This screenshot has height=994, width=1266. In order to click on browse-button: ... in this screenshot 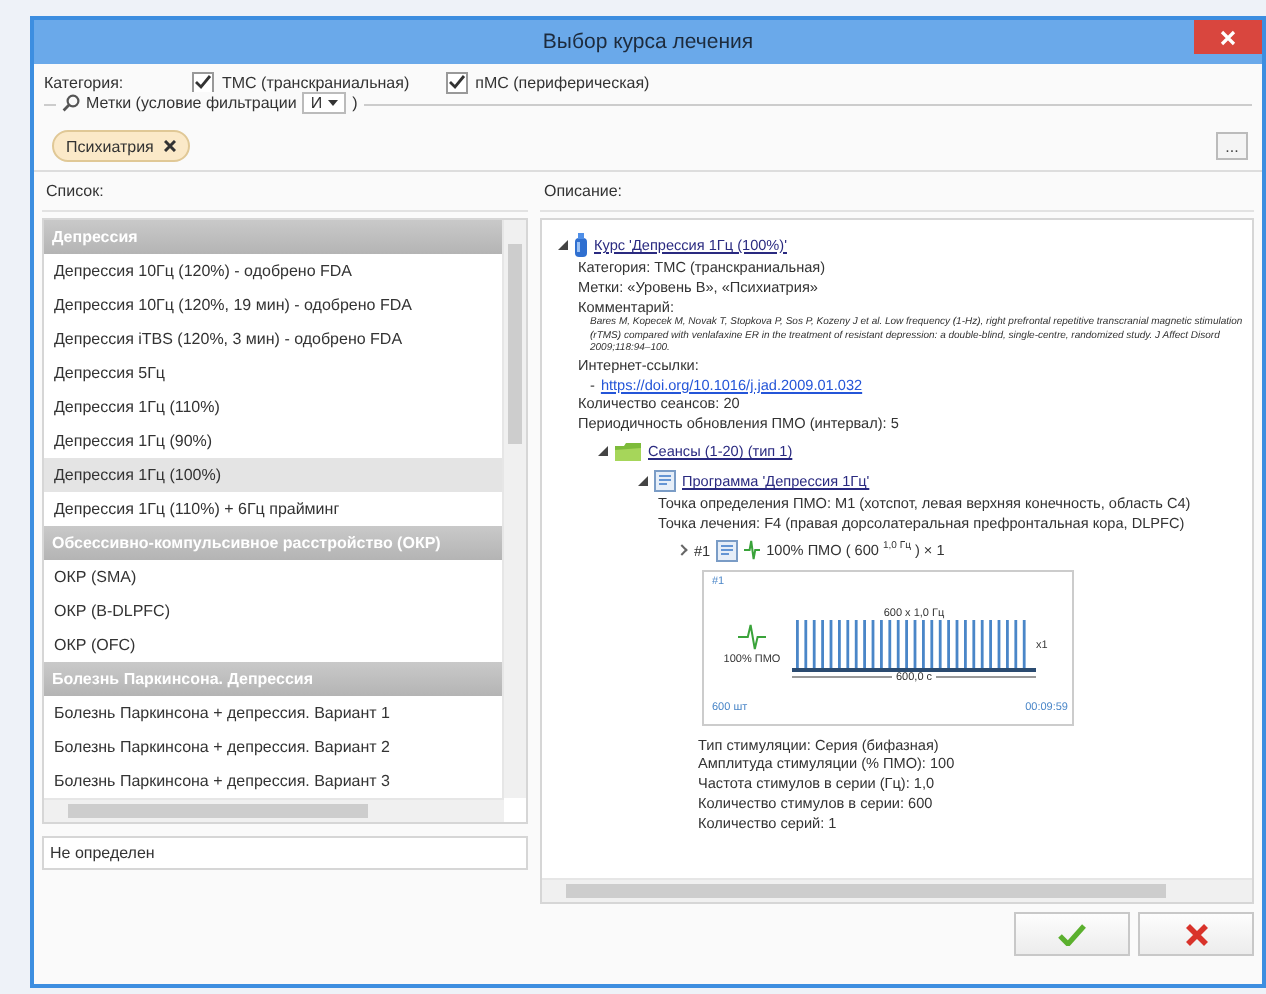, I will do `click(1232, 146)`.